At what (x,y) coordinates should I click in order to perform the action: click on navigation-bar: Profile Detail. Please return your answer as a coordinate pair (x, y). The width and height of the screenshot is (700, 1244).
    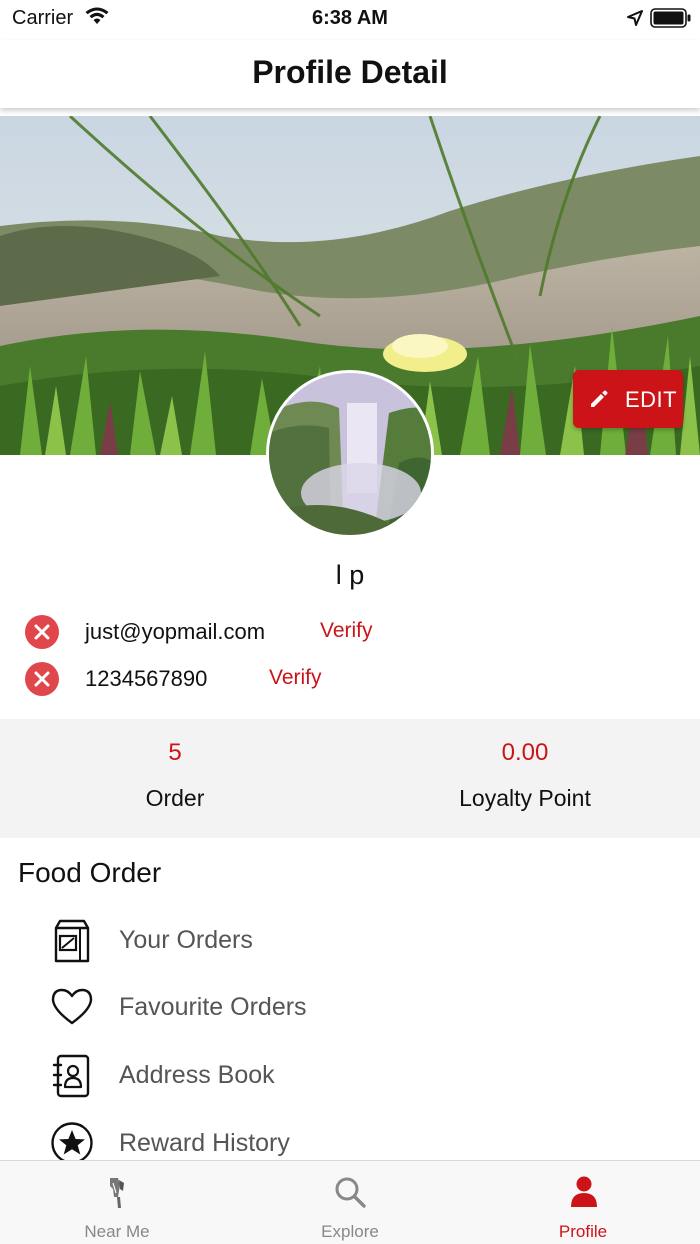
    Looking at the image, I should click on (350, 74).